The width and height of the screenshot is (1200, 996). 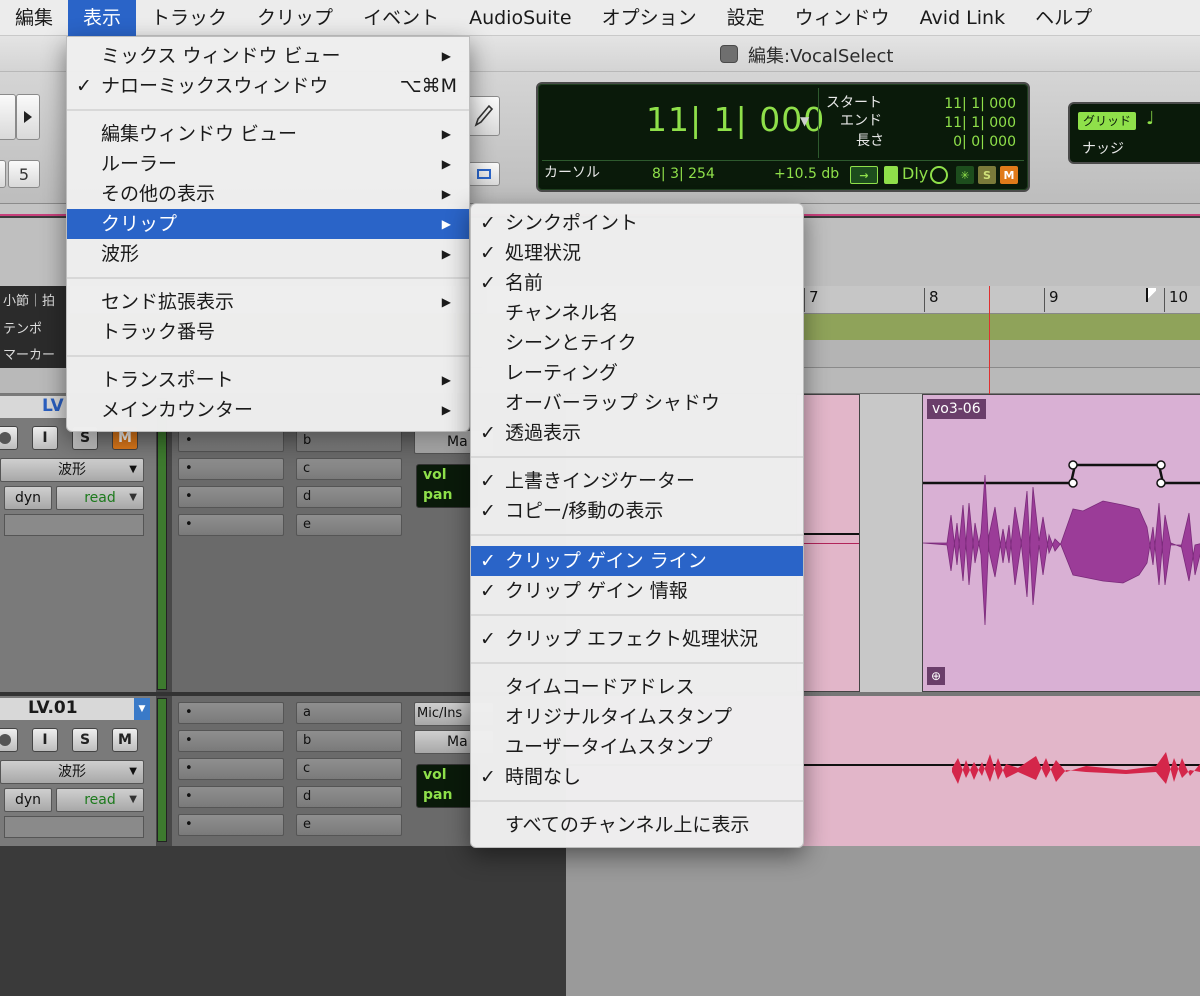 What do you see at coordinates (637, 825) in the screenshot?
I see `clip-menu-item-show-on-all-channels: すべてのチャンネル上に表示` at bounding box center [637, 825].